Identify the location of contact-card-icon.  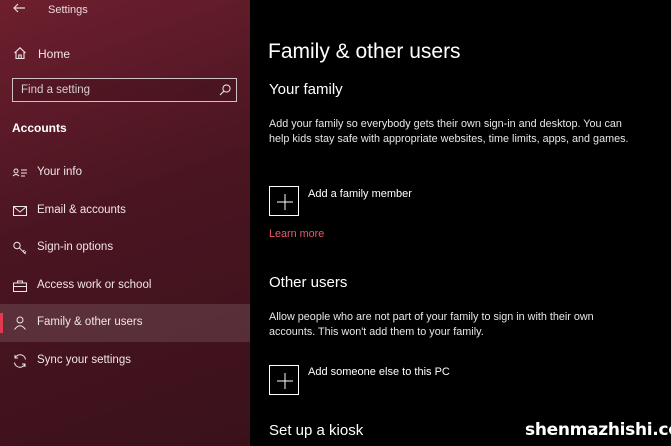
(19, 172).